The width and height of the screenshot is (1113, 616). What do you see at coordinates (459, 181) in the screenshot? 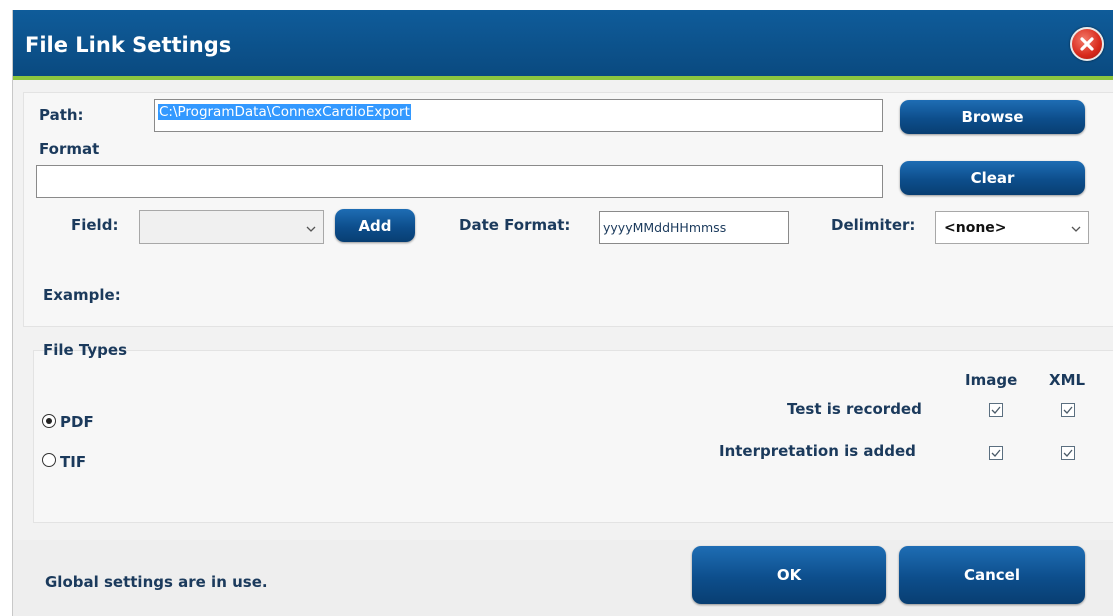
I see `format-input` at bounding box center [459, 181].